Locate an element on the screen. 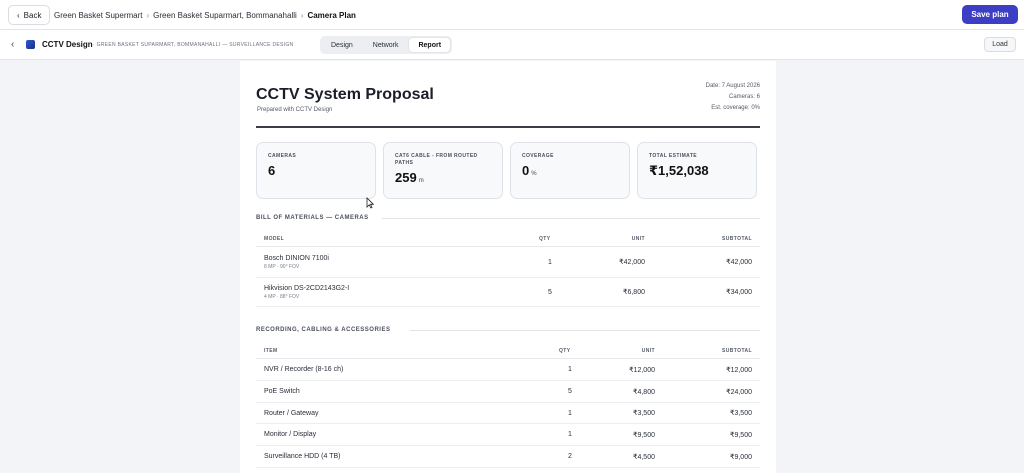 This screenshot has width=1024, height=473. summary-card-coverage: COVERAGE 0% is located at coordinates (570, 170).